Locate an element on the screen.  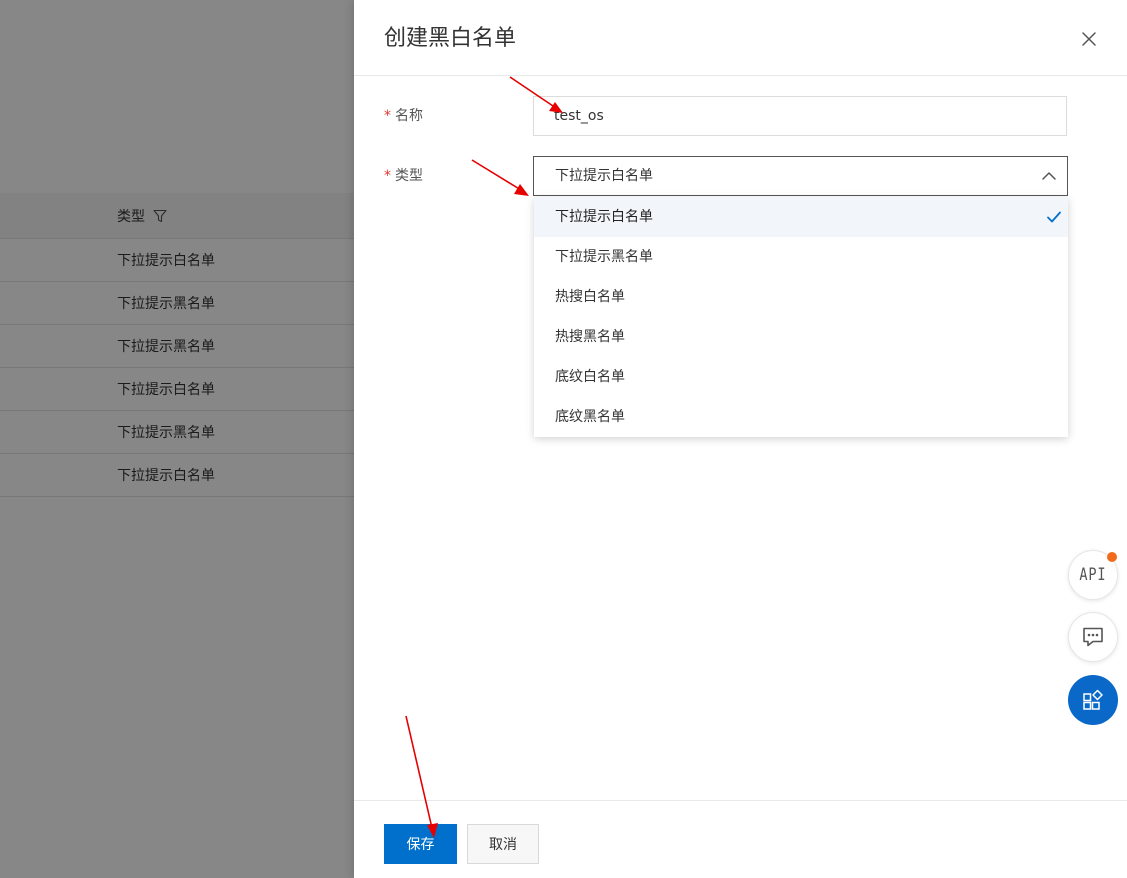
type-select-value: 下拉提示白名单 is located at coordinates (604, 176).